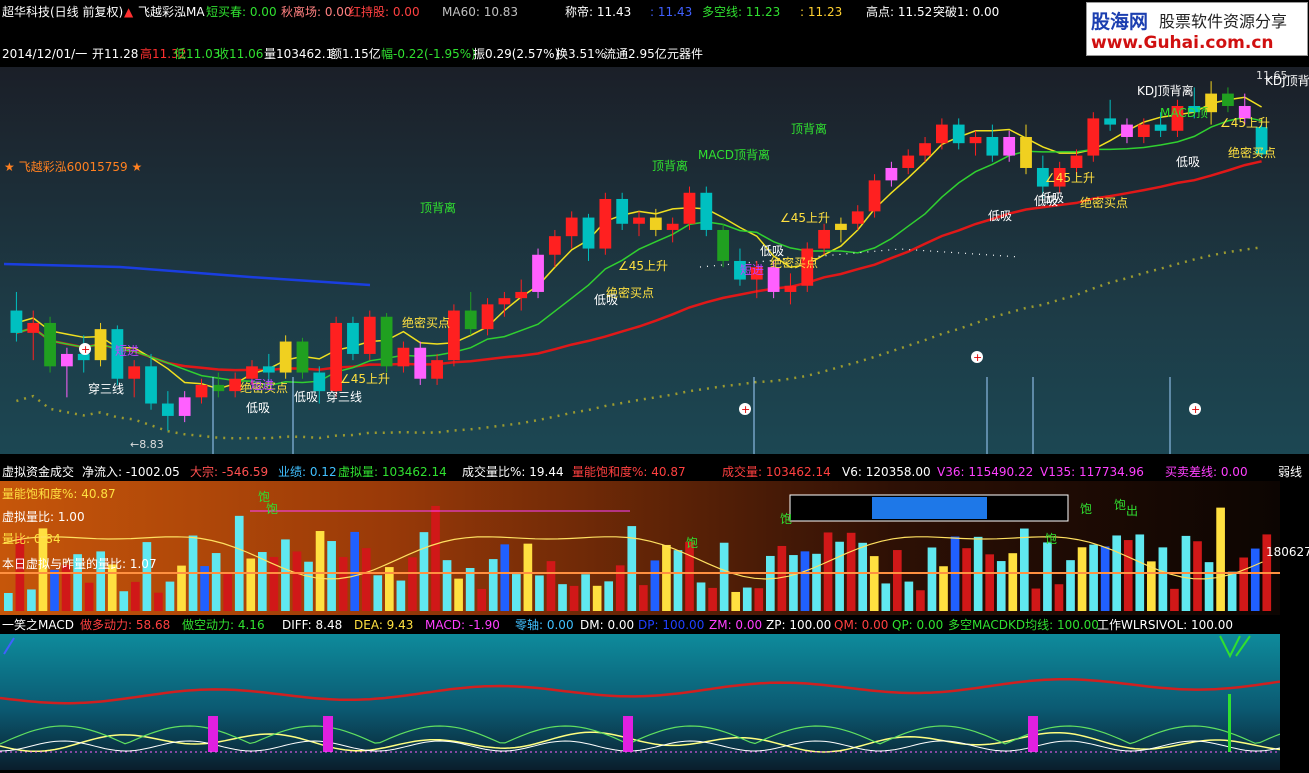 Image resolution: width=1309 pixels, height=773 pixels. What do you see at coordinates (59, 494) in the screenshot?
I see `saturation-label: 量能饱和度%: 40.87` at bounding box center [59, 494].